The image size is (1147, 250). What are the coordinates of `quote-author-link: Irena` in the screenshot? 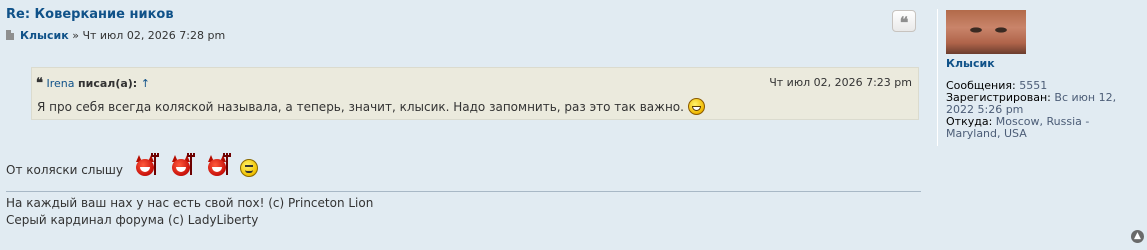 It's located at (61, 83).